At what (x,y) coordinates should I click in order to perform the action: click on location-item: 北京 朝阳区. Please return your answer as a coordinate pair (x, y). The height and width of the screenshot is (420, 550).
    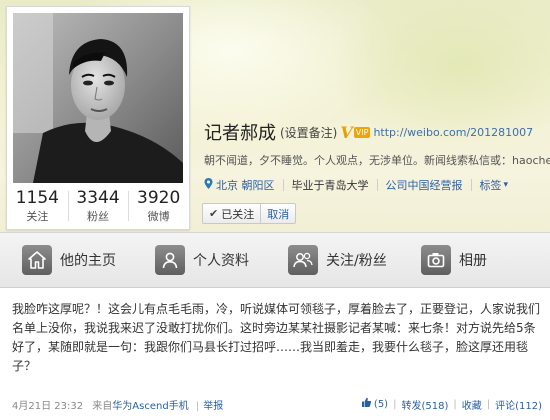
    Looking at the image, I should click on (239, 185).